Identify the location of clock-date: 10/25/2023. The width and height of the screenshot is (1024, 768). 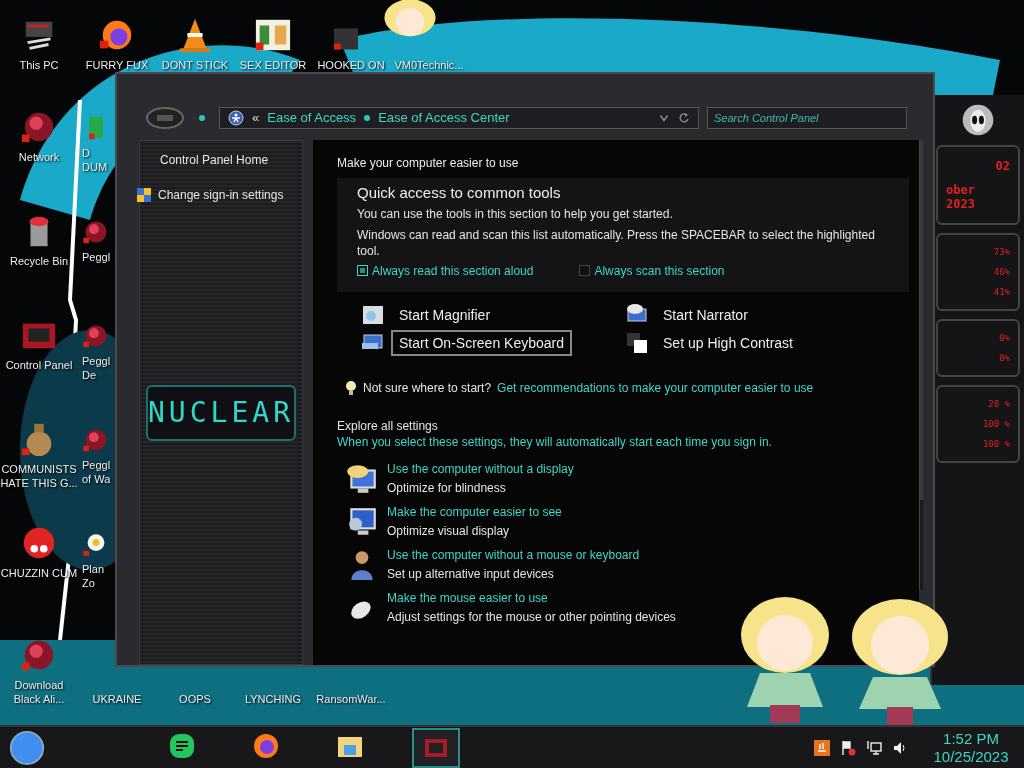
(971, 756).